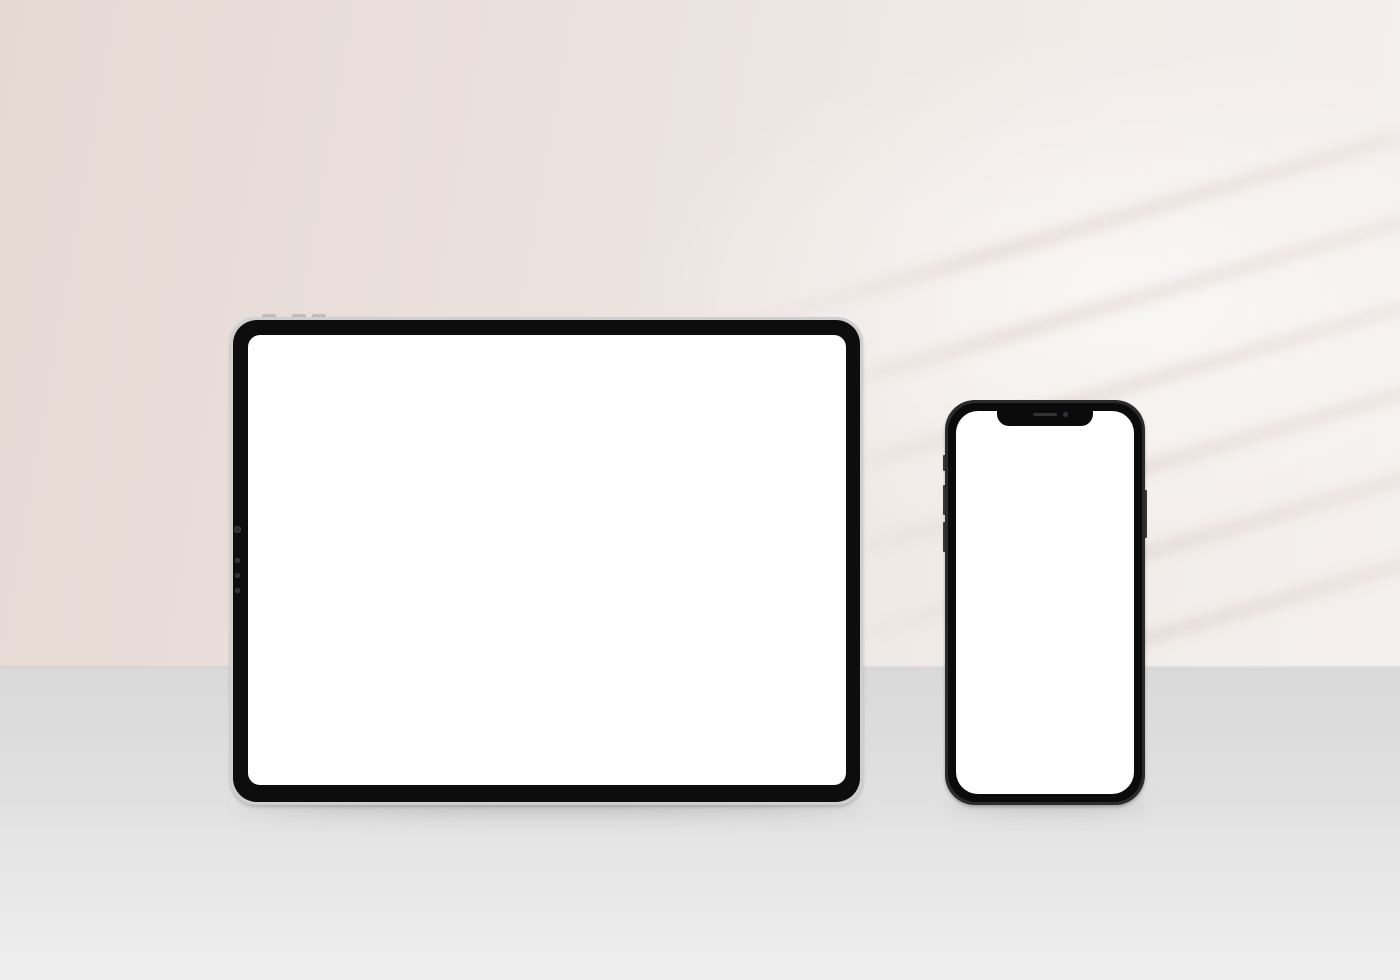 The height and width of the screenshot is (980, 1400). I want to click on phone-camera-icon, so click(1065, 414).